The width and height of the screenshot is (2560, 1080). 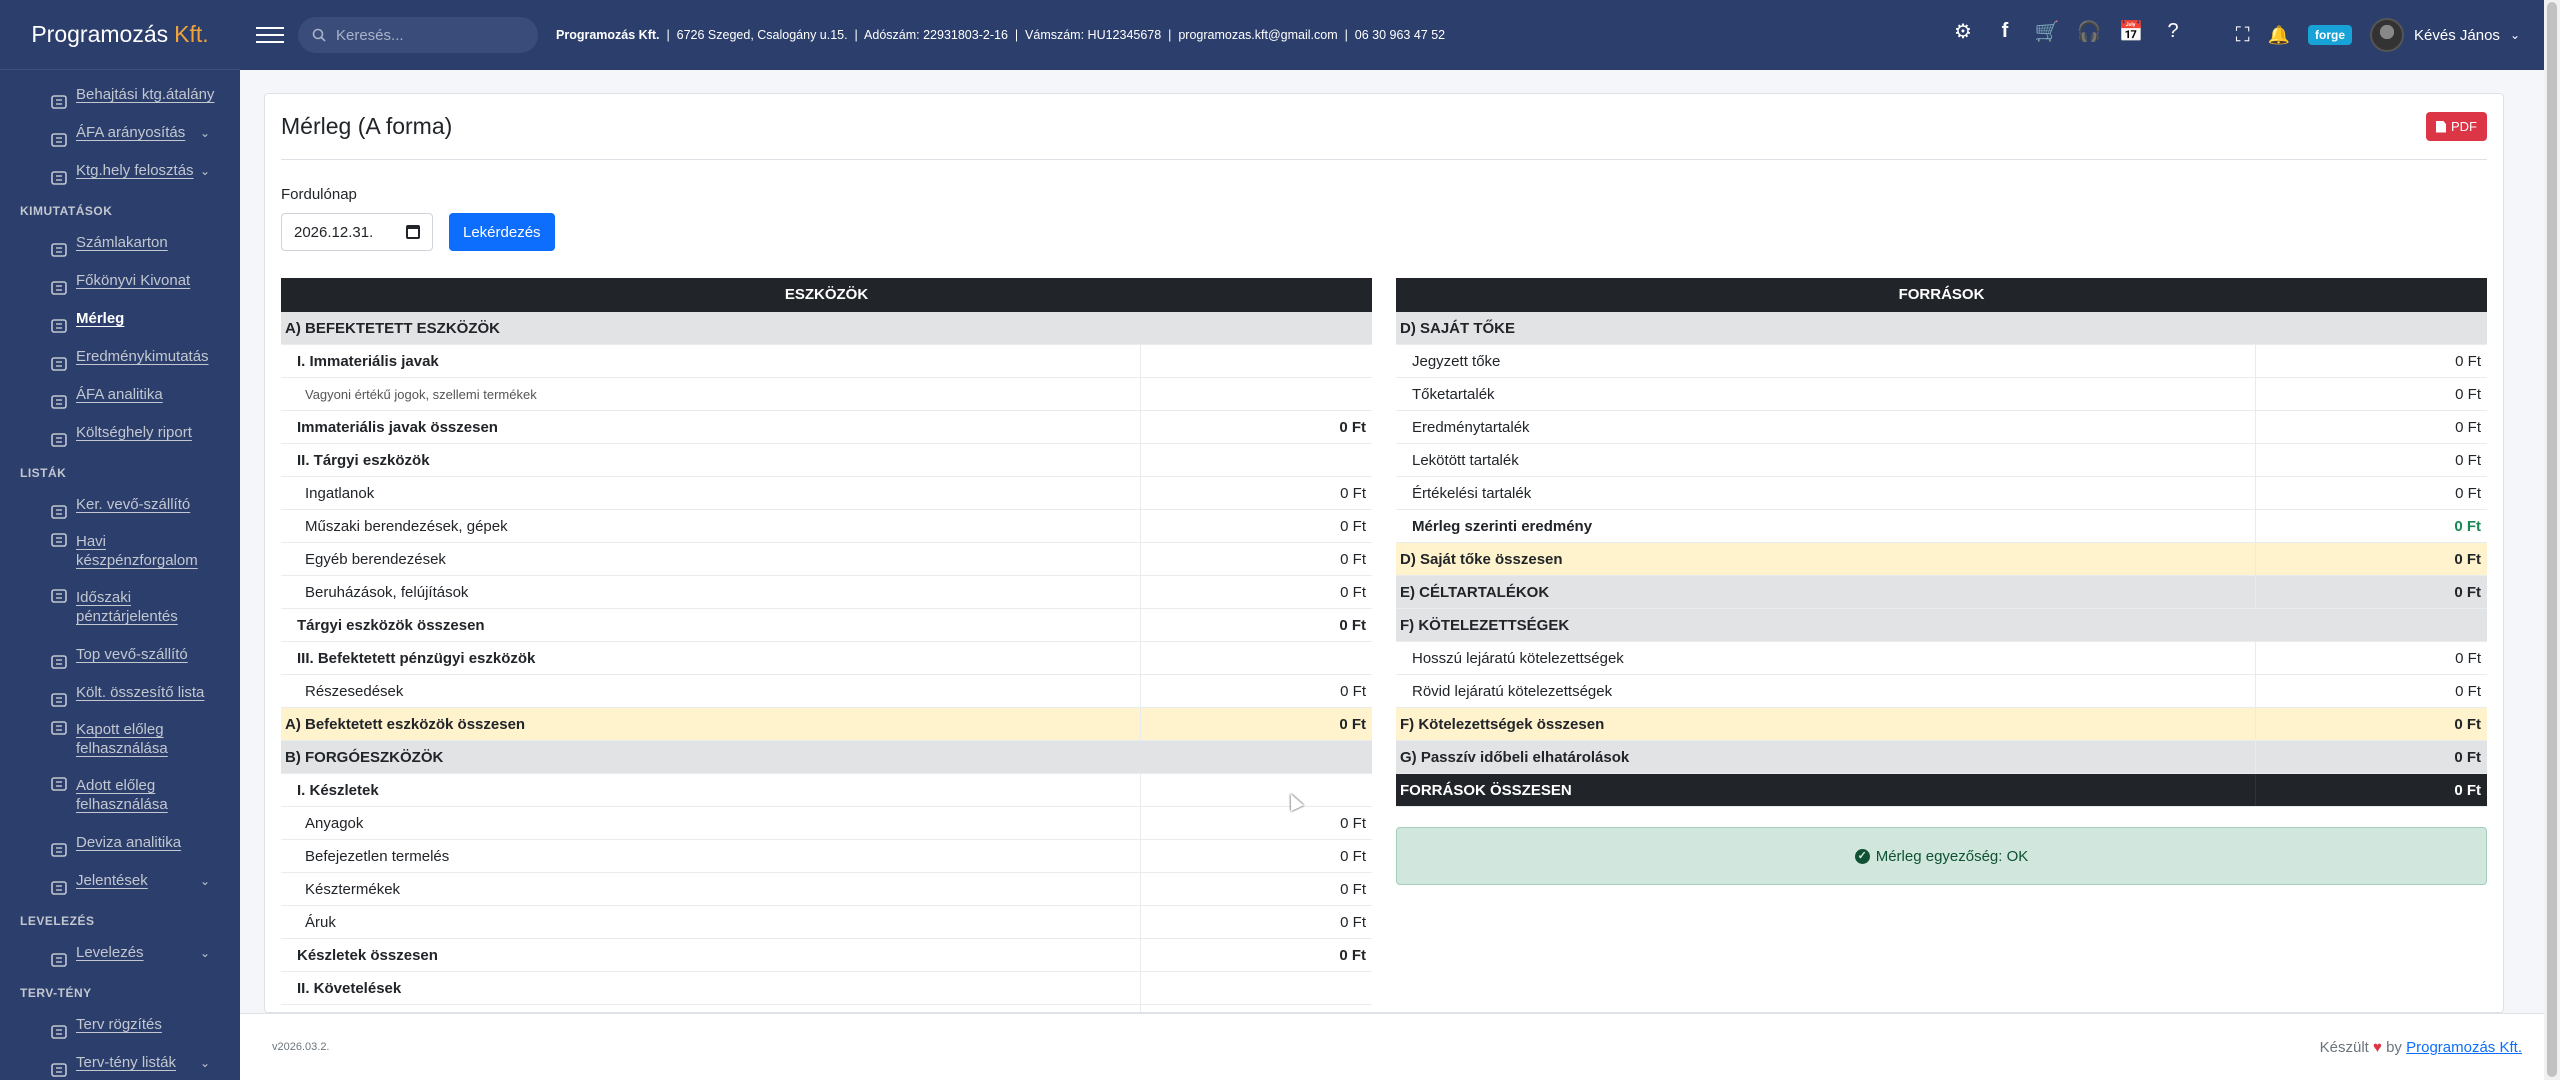 What do you see at coordinates (364, 757) in the screenshot?
I see `row-label: B) FORGÓESZKÖZÖK` at bounding box center [364, 757].